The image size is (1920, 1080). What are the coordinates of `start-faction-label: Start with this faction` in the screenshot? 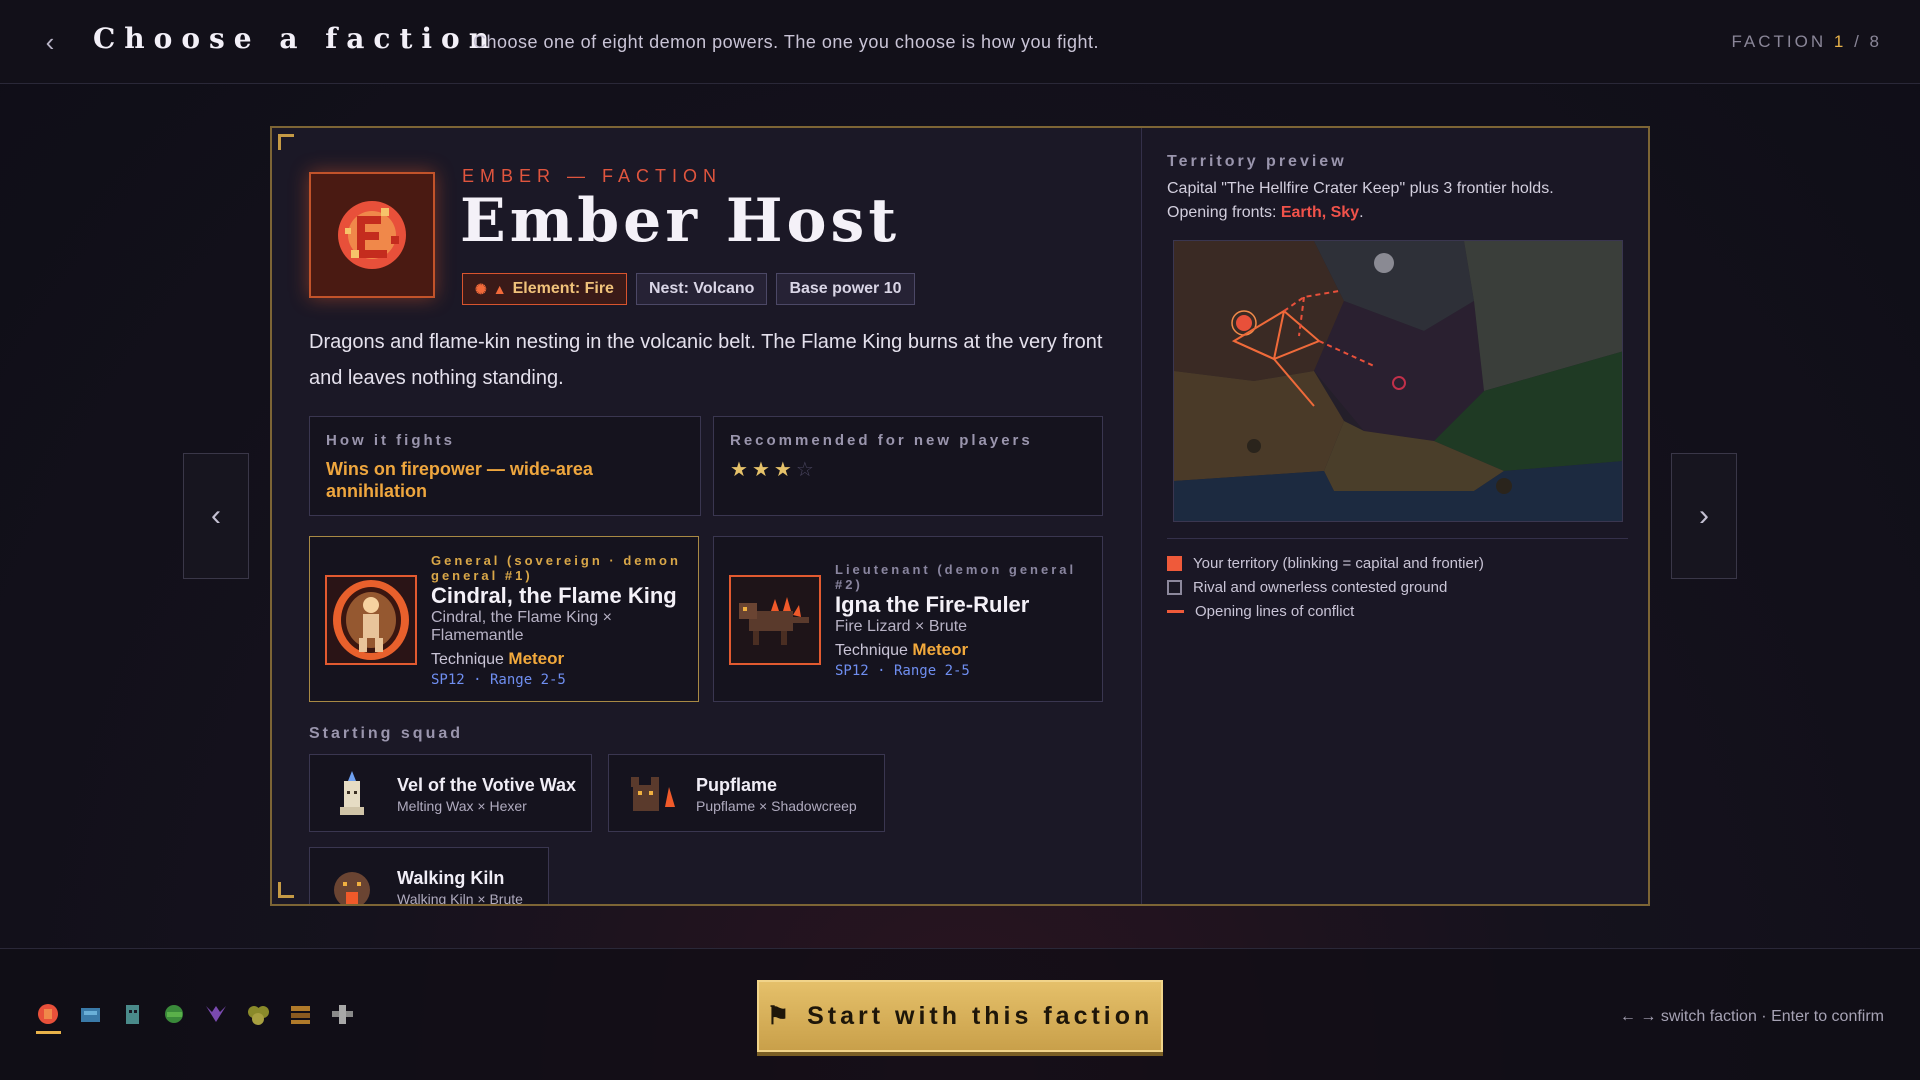 It's located at (980, 1015).